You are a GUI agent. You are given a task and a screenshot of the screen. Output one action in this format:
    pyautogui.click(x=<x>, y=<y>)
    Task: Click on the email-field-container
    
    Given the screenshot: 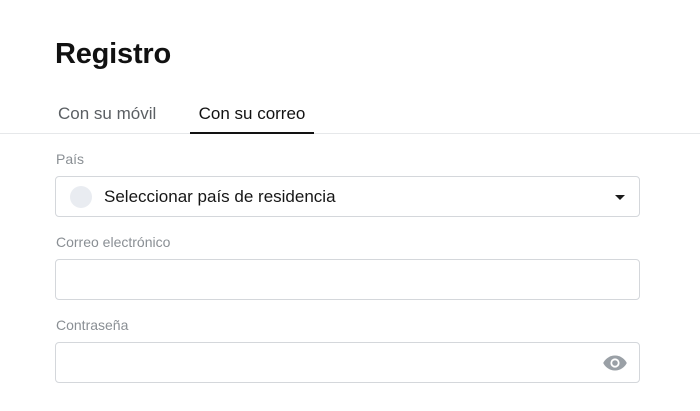 What is the action you would take?
    pyautogui.click(x=347, y=279)
    